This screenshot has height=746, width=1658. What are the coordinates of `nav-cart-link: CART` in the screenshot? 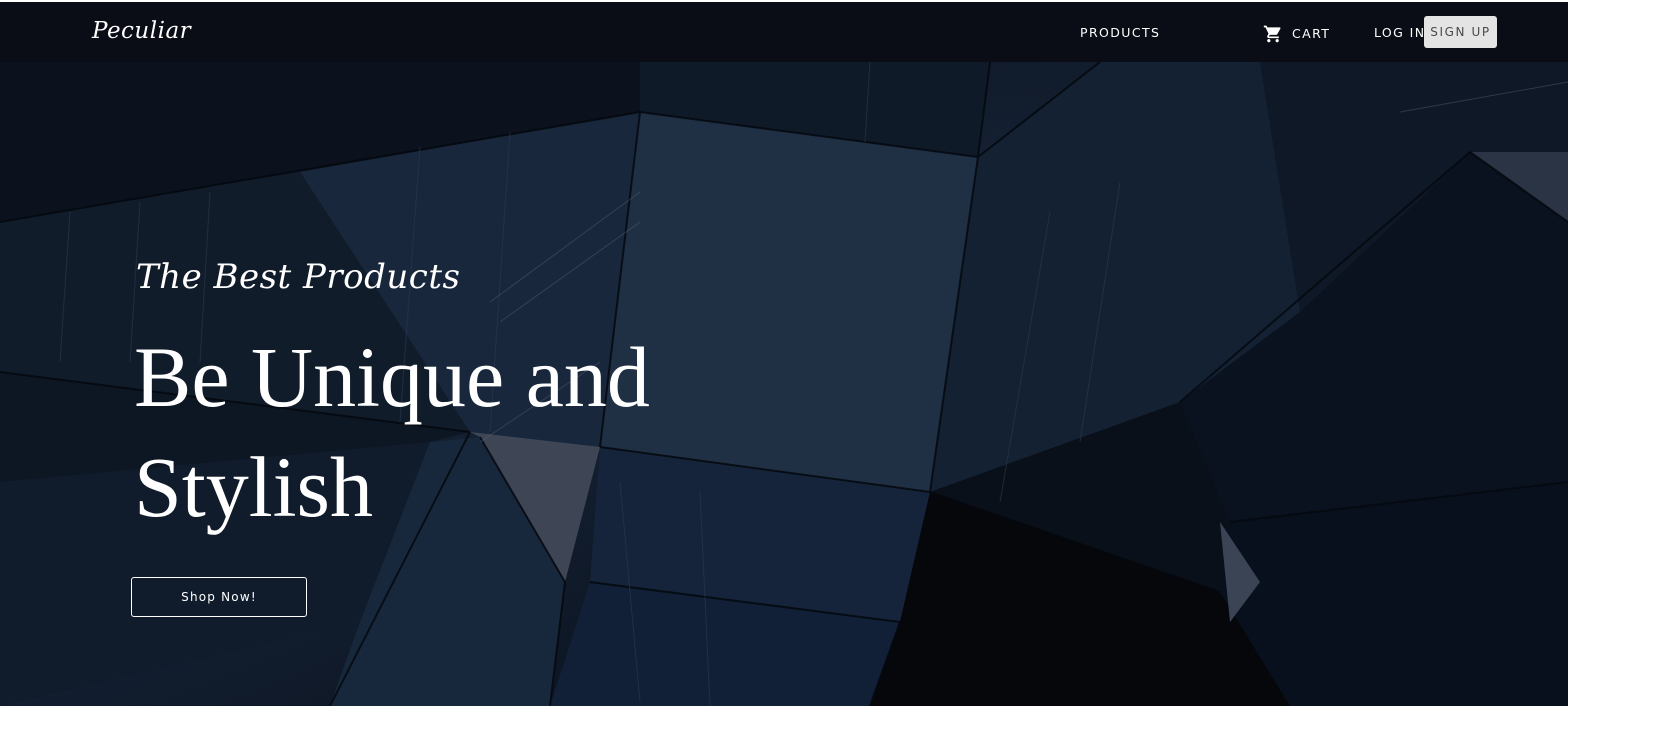 It's located at (1296, 34).